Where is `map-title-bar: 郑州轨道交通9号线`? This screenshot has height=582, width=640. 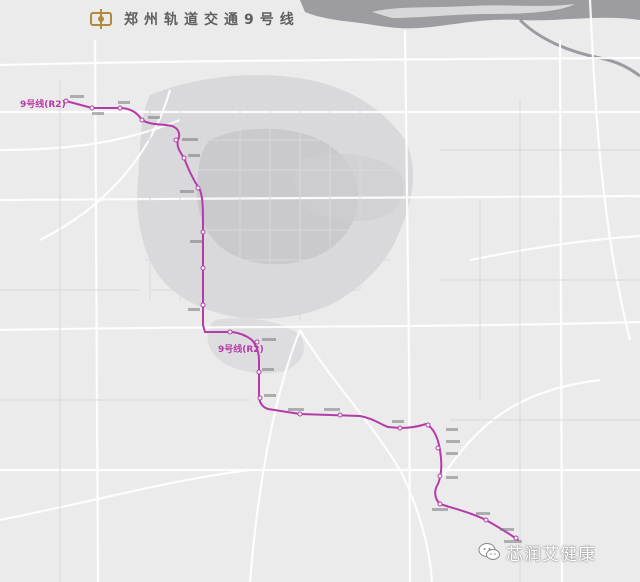 map-title-bar: 郑州轨道交通9号线 is located at coordinates (194, 19).